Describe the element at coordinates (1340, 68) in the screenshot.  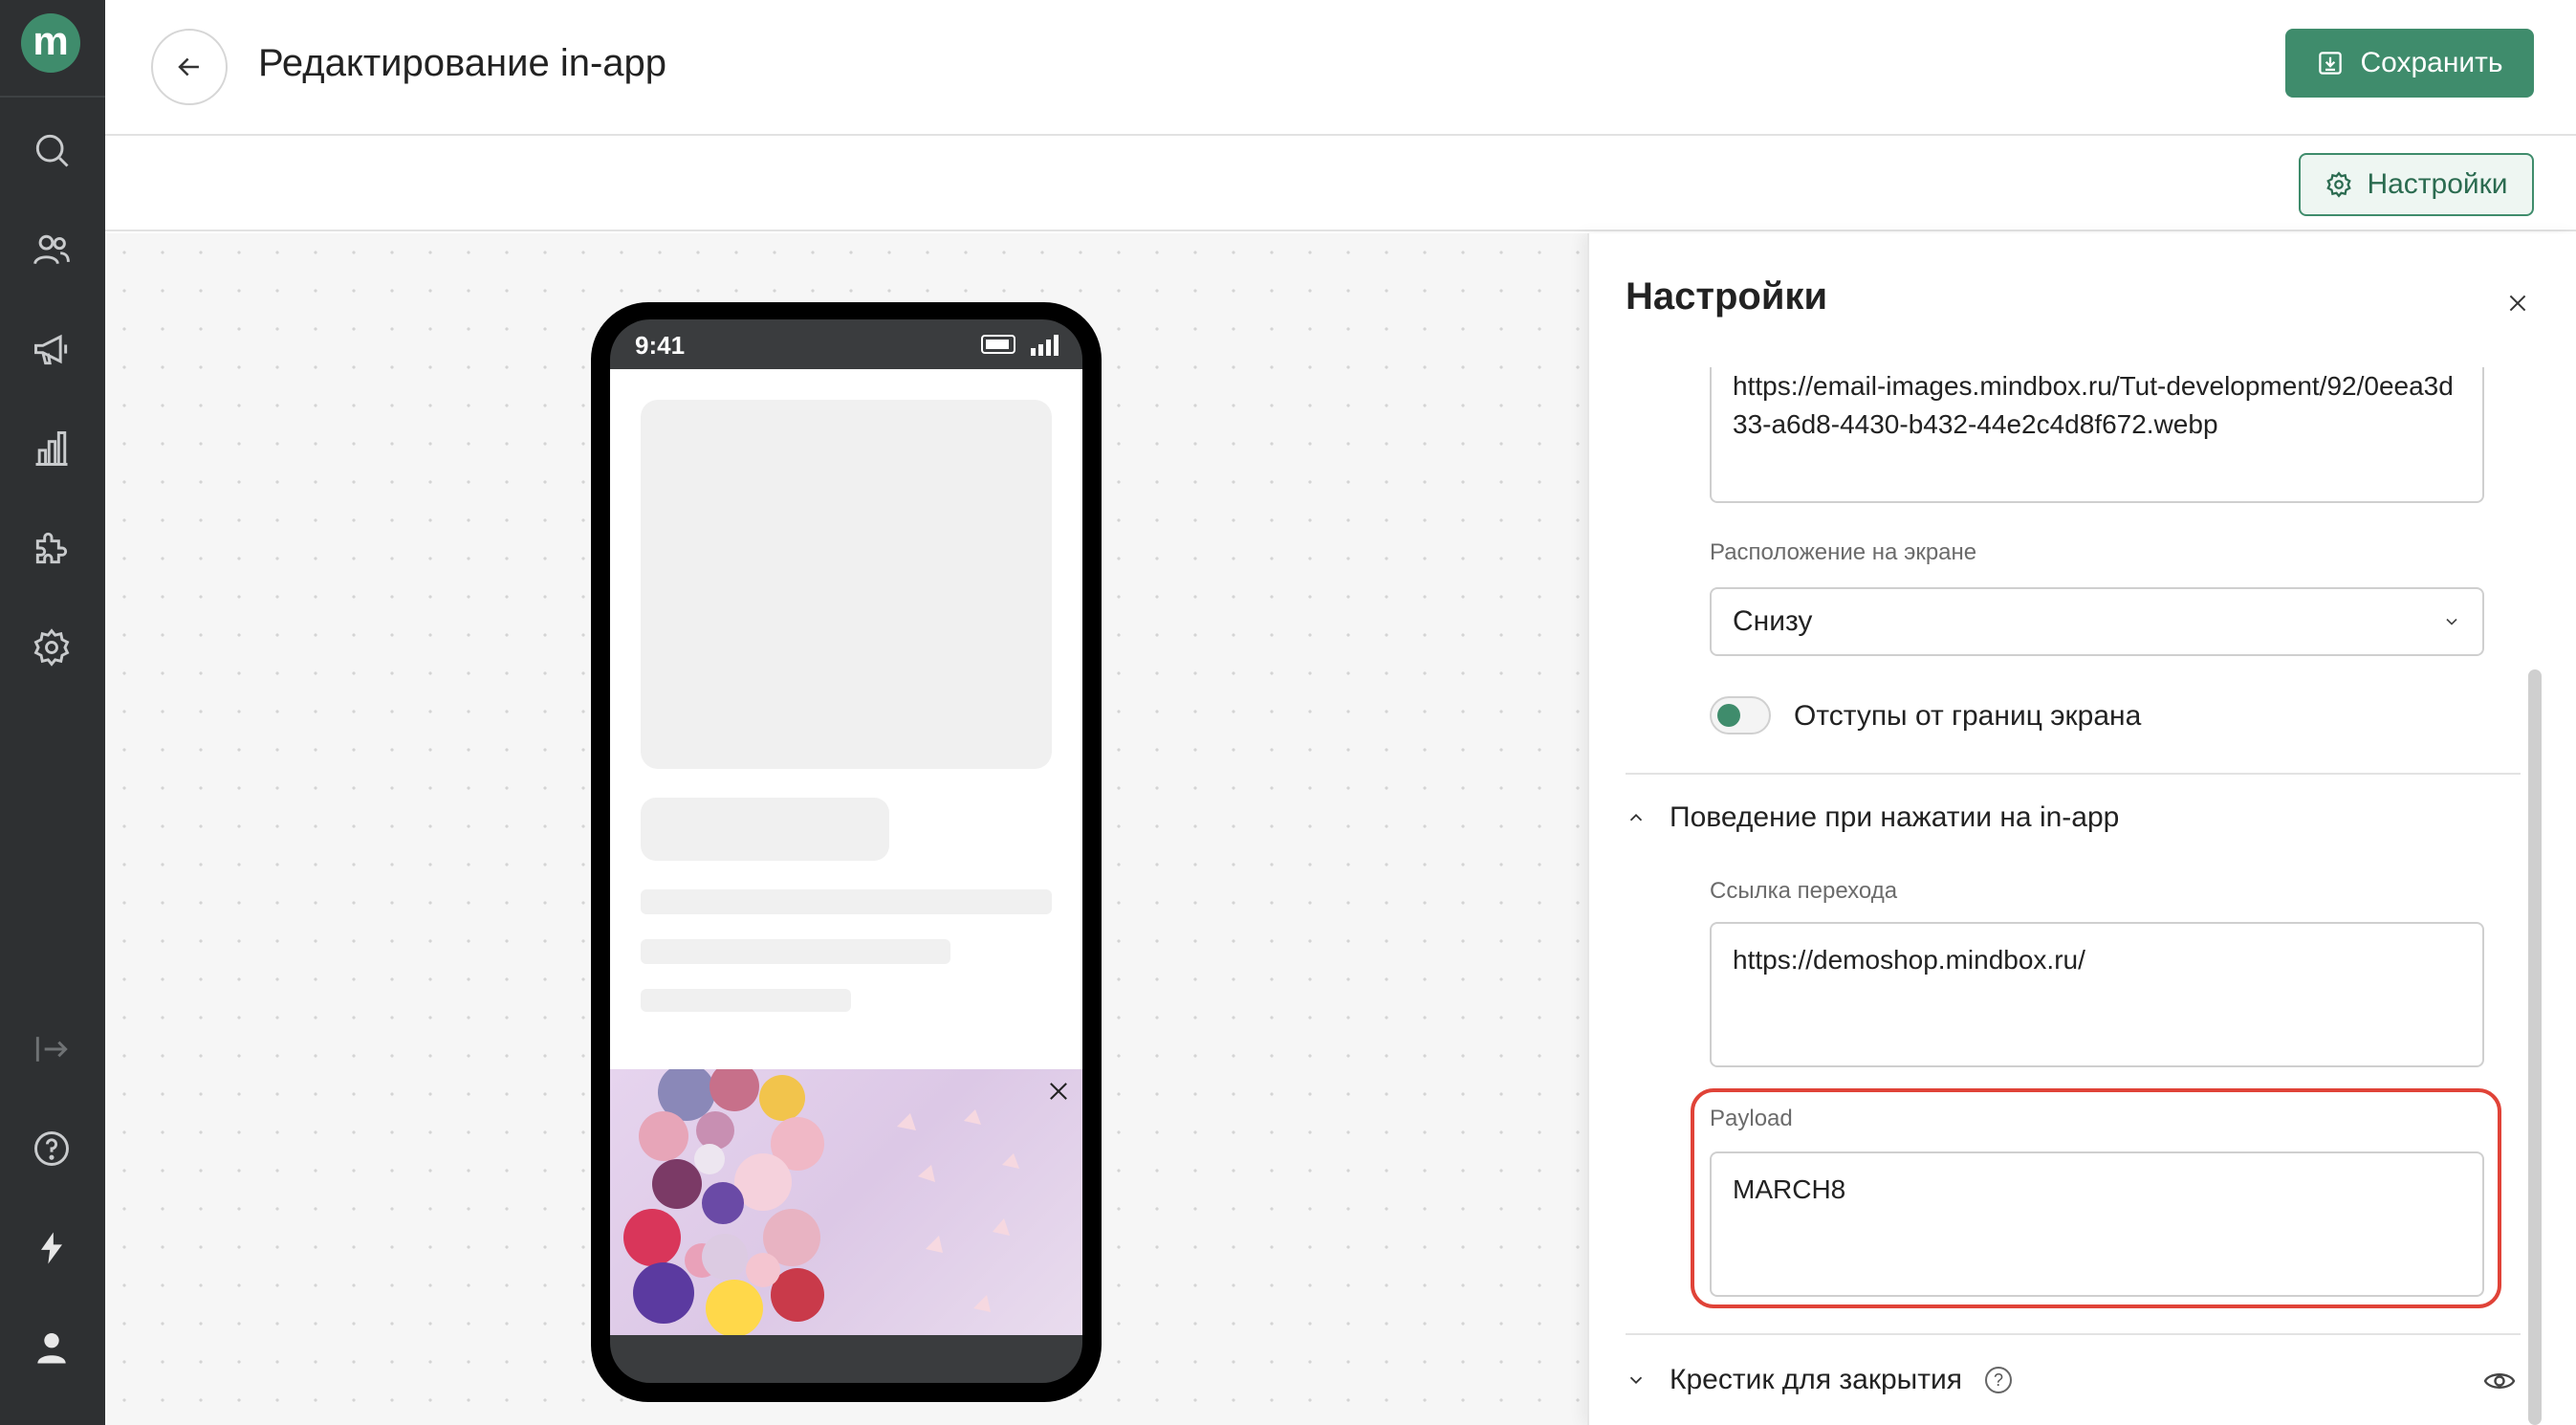
I see `page-header: Редактирование in-app Сохранить` at that location.